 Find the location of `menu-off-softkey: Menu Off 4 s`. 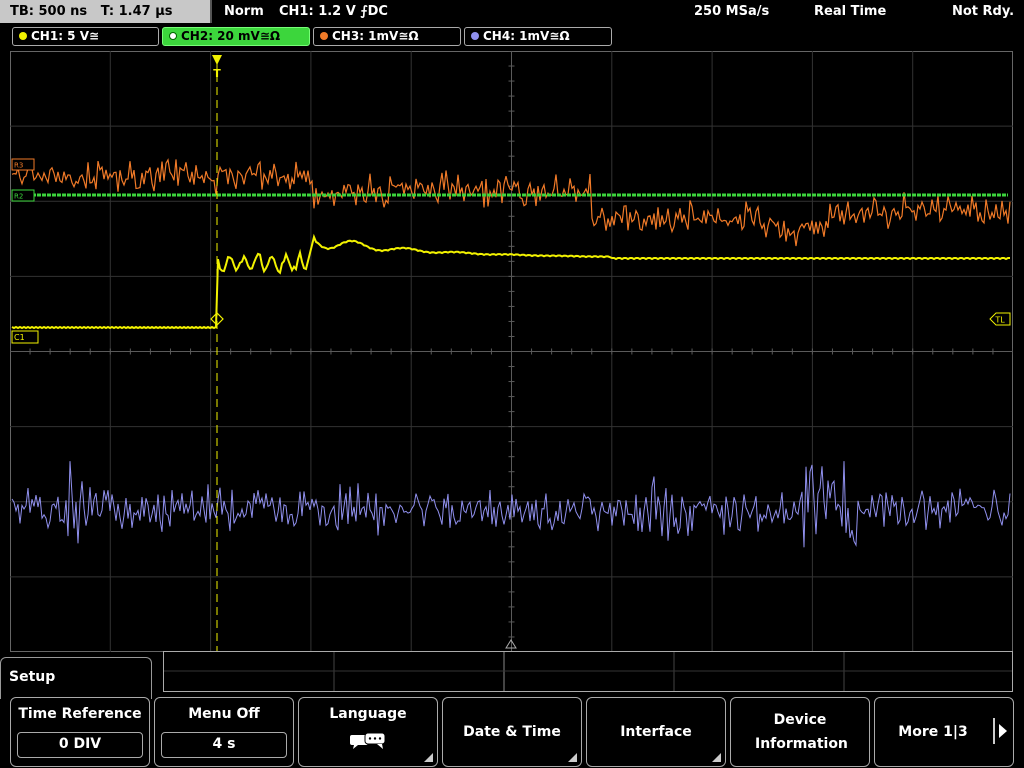

menu-off-softkey: Menu Off 4 s is located at coordinates (224, 732).